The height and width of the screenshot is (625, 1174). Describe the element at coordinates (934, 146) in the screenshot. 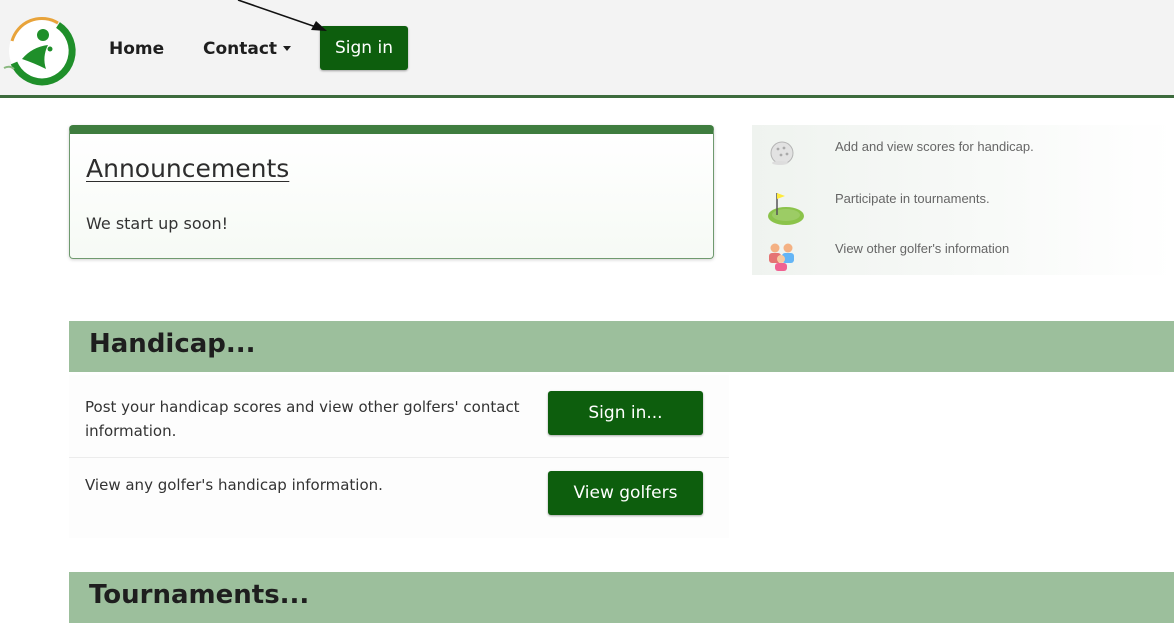

I see `feature-scores-text: Add and view scores for handicap.` at that location.